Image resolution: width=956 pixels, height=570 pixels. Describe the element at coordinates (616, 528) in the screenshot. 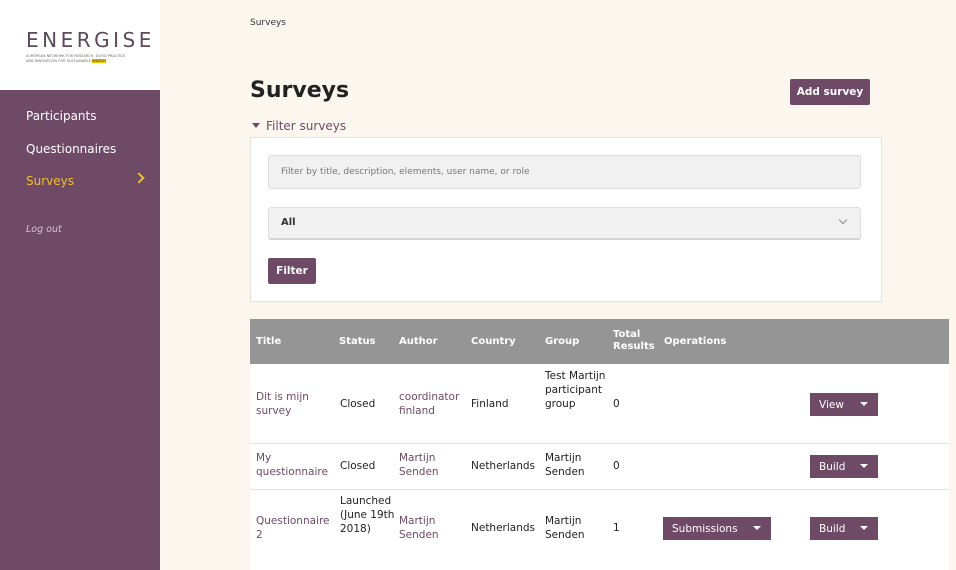

I see `survey-total-results: 1` at that location.